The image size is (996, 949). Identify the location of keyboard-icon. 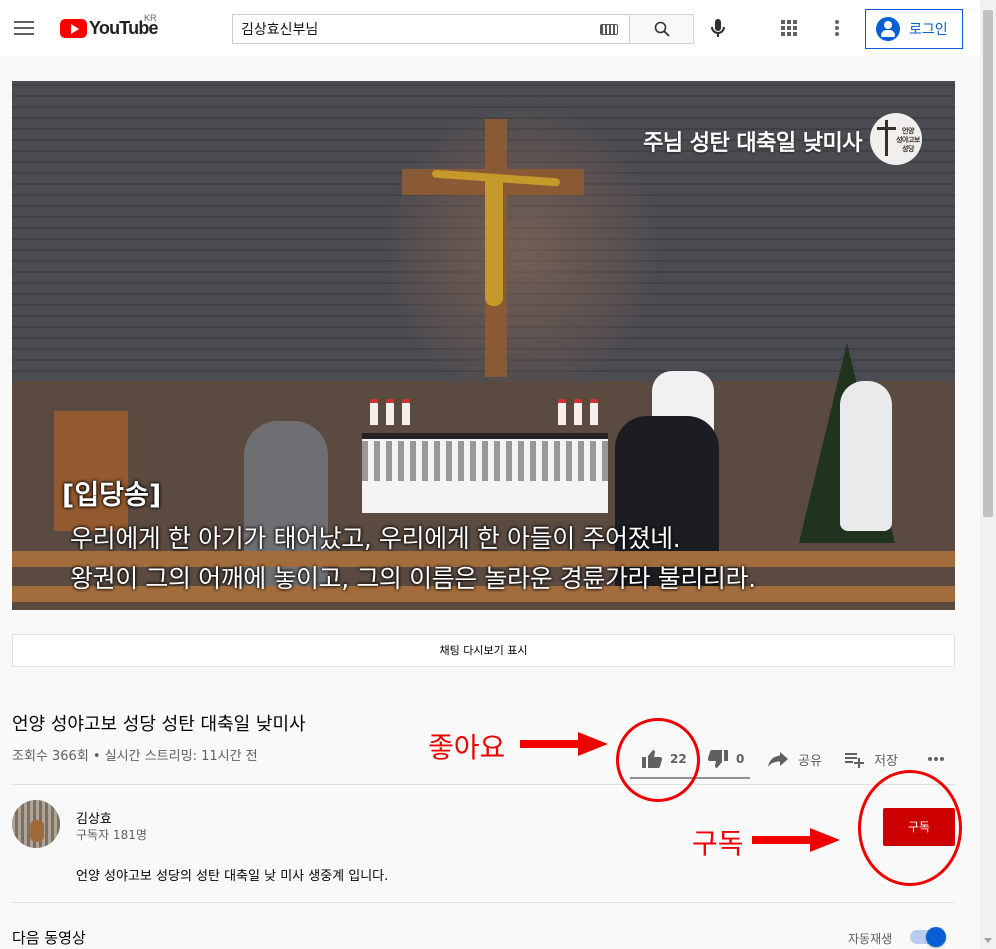
(609, 29).